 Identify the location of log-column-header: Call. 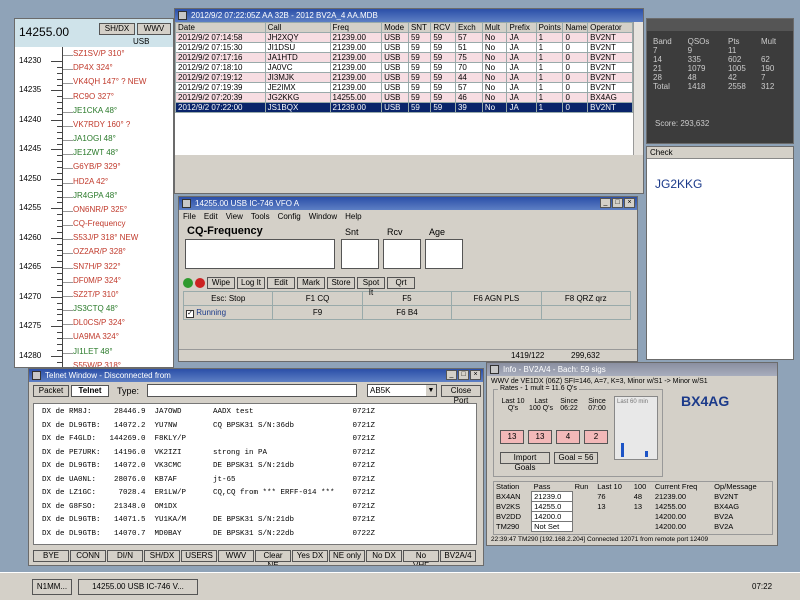
(297, 27).